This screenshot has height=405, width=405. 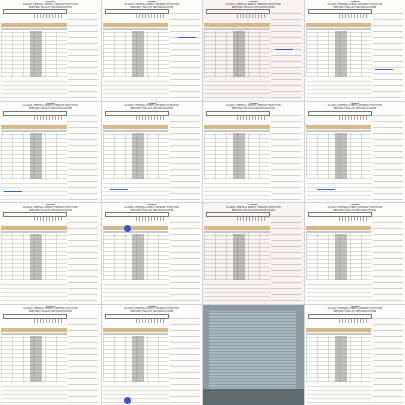 I want to click on form-page-thumbnail, so click(x=253, y=354).